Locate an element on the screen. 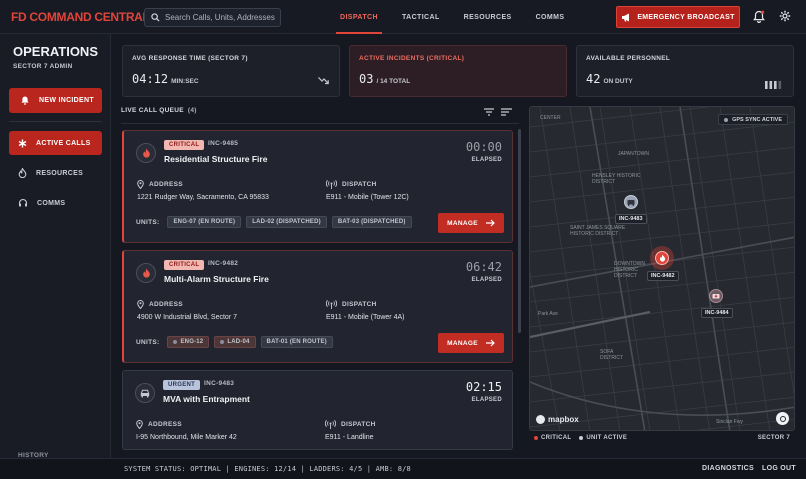 This screenshot has height=479, width=806. dispatch-label: DISPATCH is located at coordinates (350, 424).